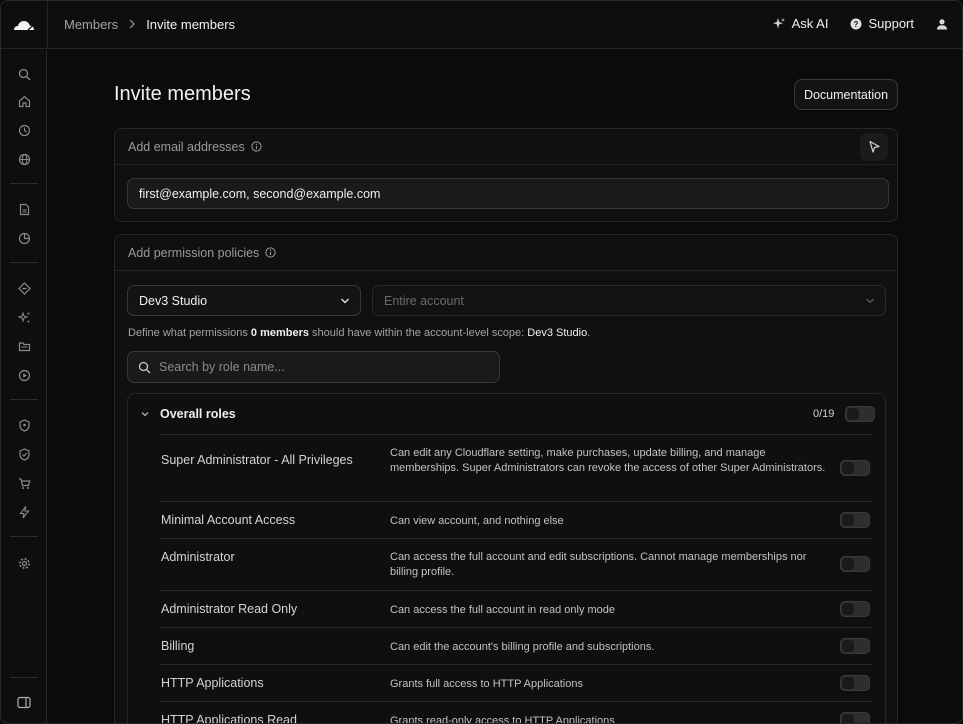 Image resolution: width=963 pixels, height=724 pixels. I want to click on globe-icon, so click(24, 159).